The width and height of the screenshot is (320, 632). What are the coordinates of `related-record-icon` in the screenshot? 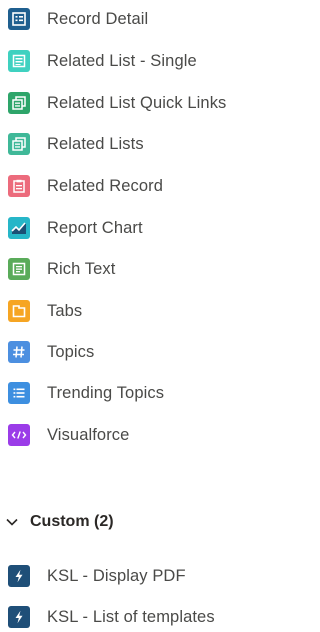 It's located at (19, 186).